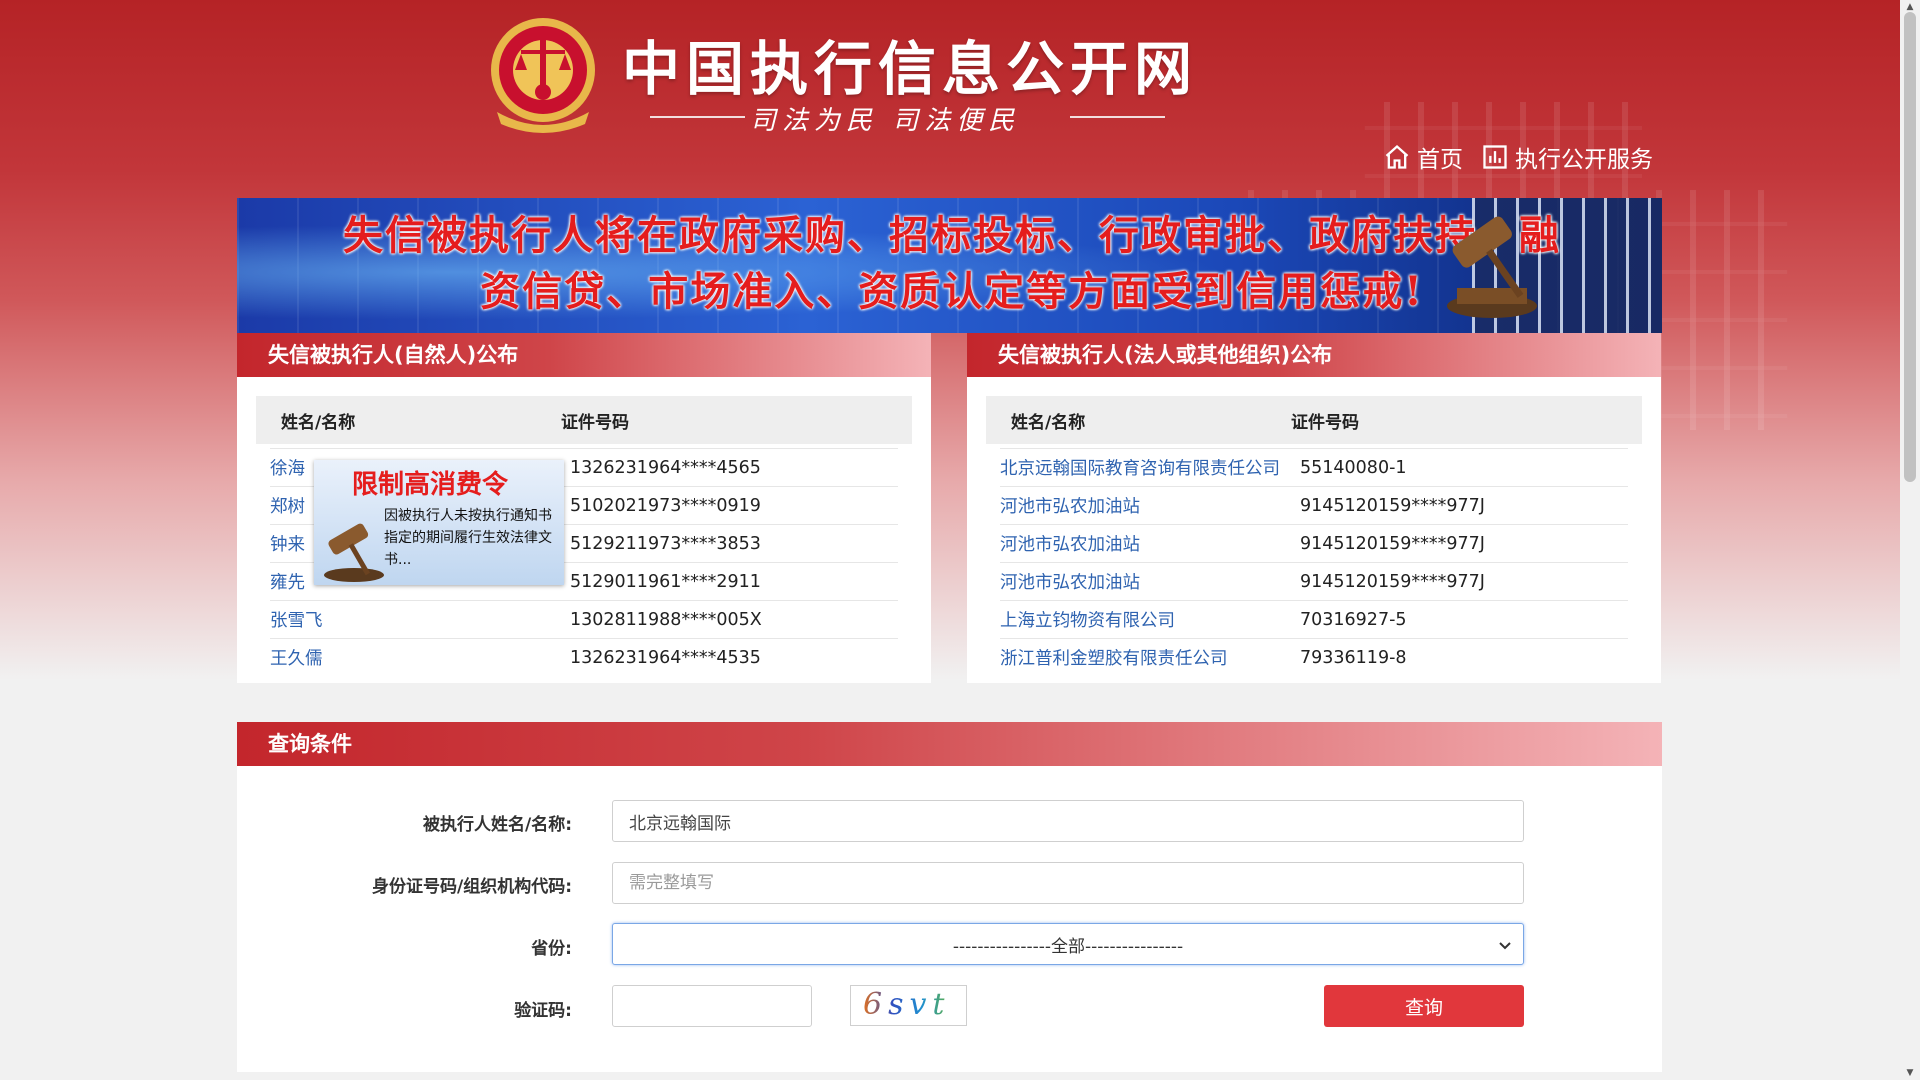 The image size is (1920, 1080). What do you see at coordinates (1397, 156) in the screenshot?
I see `home-icon` at bounding box center [1397, 156].